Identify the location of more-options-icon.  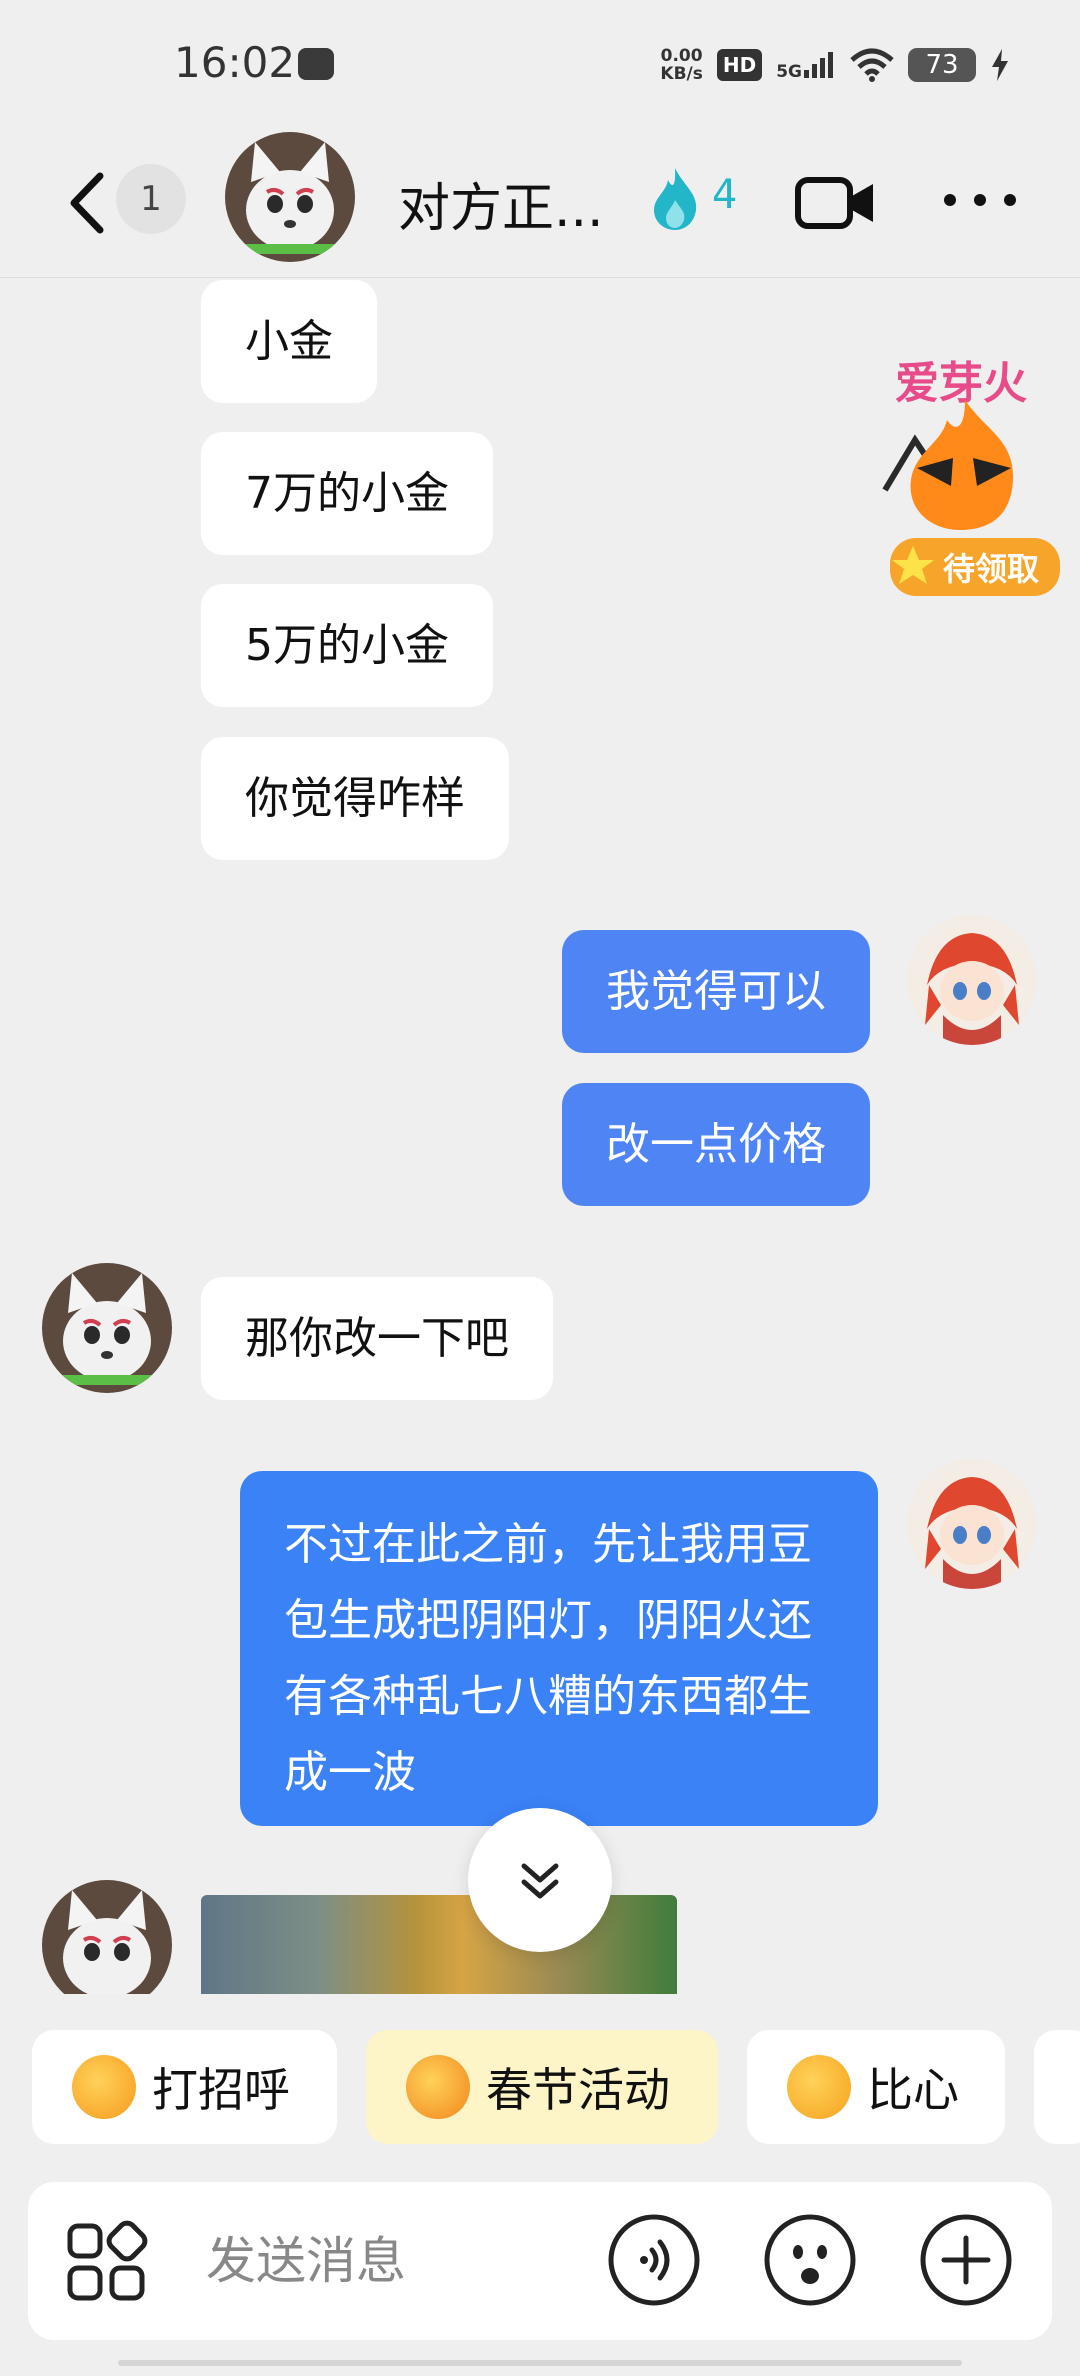
(980, 200).